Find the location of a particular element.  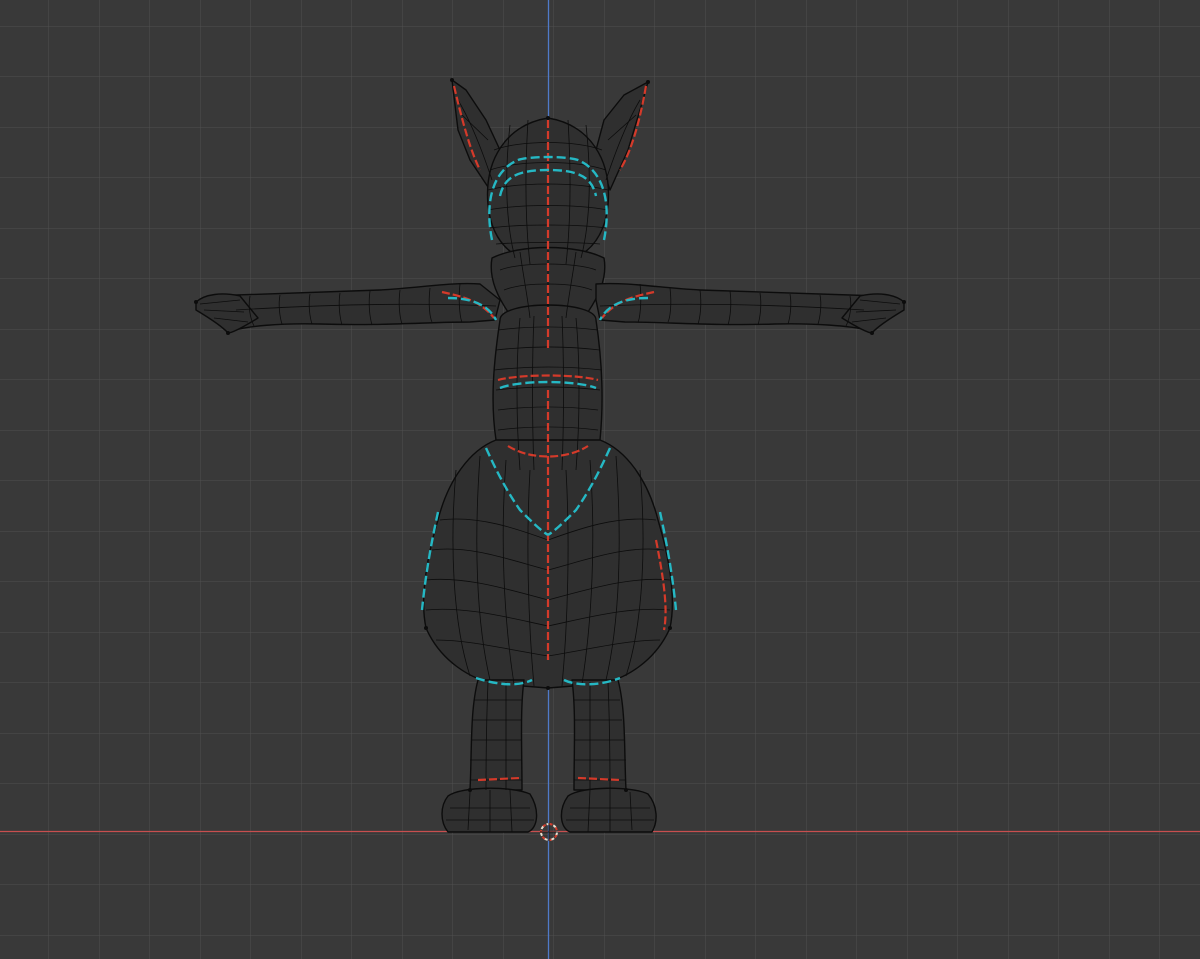

right-leg is located at coordinates (599, 735).